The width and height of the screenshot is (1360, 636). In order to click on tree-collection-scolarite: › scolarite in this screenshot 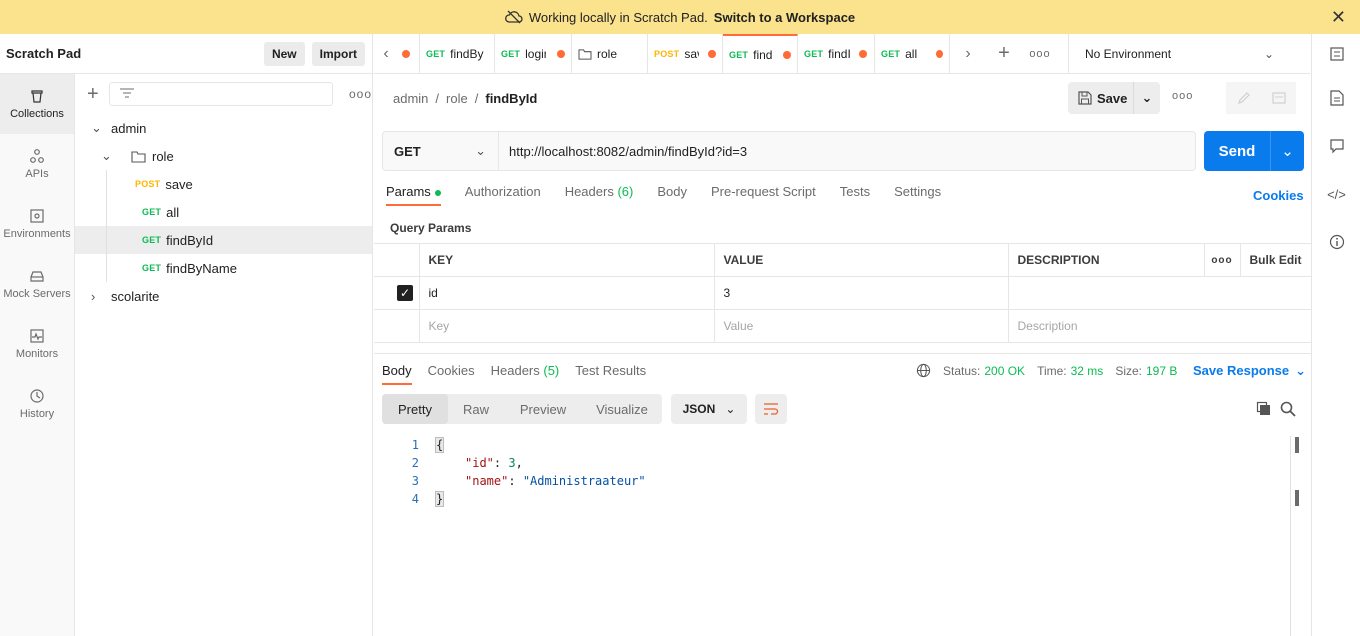, I will do `click(223, 296)`.